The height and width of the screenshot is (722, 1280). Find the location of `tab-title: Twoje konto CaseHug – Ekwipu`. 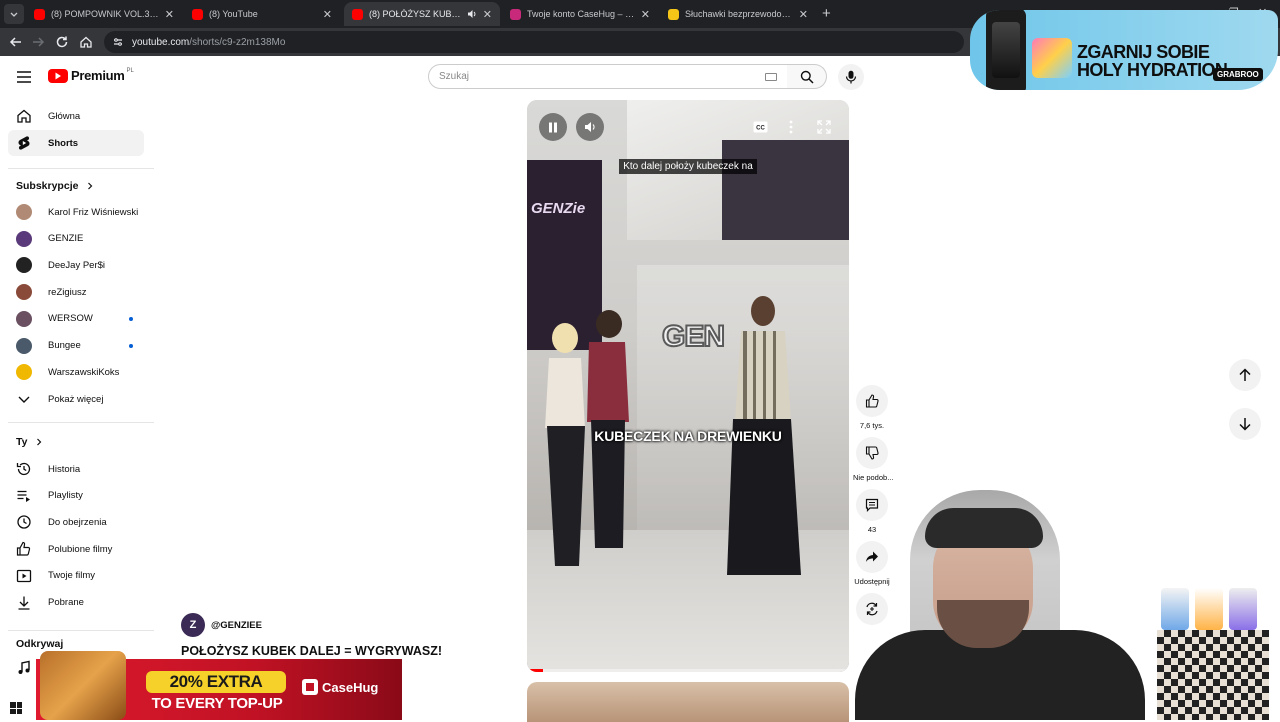

tab-title: Twoje konto CaseHug – Ekwipu is located at coordinates (581, 14).